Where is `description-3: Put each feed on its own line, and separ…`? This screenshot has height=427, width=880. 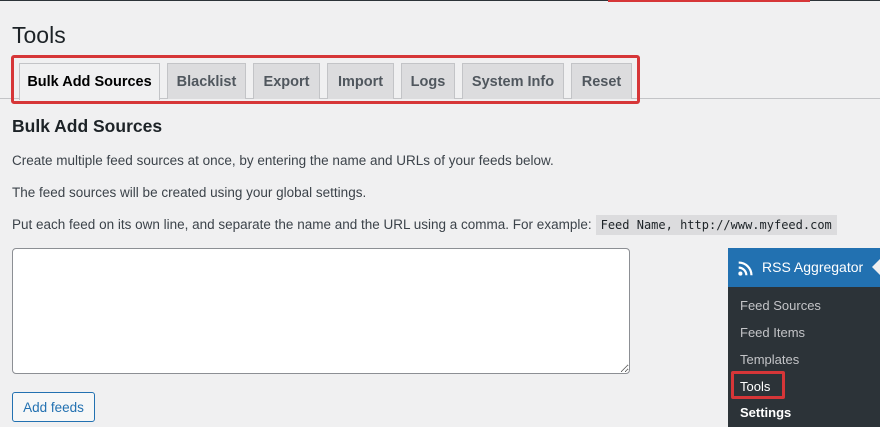 description-3: Put each feed on its own line, and separ… is located at coordinates (424, 225).